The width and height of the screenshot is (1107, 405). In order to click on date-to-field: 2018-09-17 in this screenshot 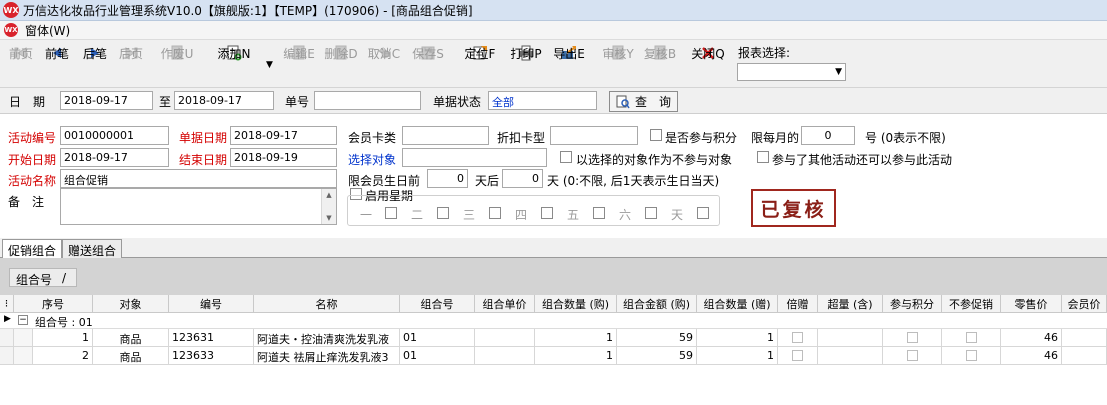, I will do `click(224, 100)`.